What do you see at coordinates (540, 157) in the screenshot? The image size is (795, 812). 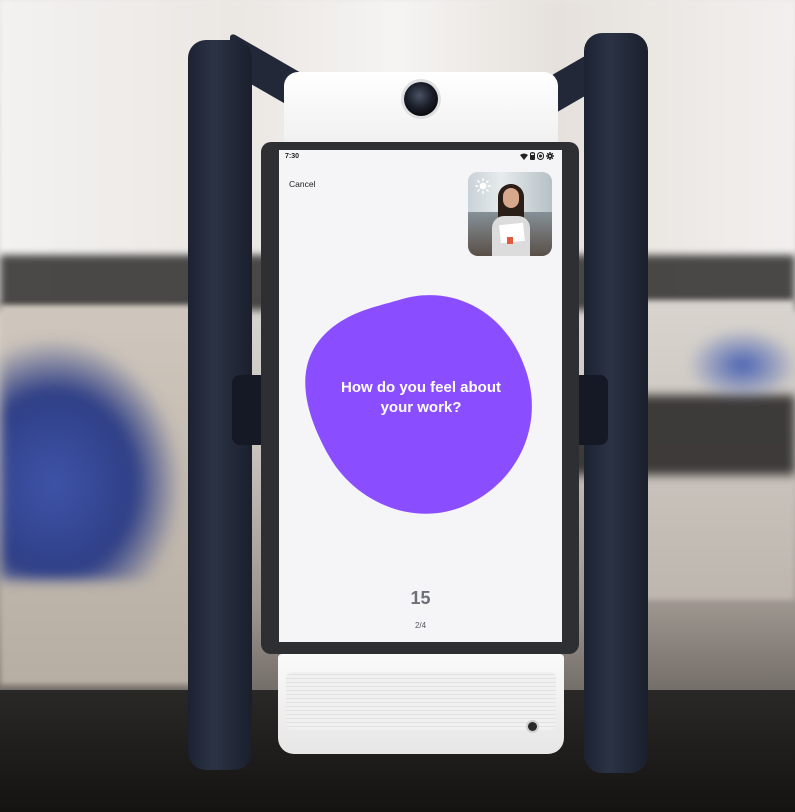 I see `record-icon` at bounding box center [540, 157].